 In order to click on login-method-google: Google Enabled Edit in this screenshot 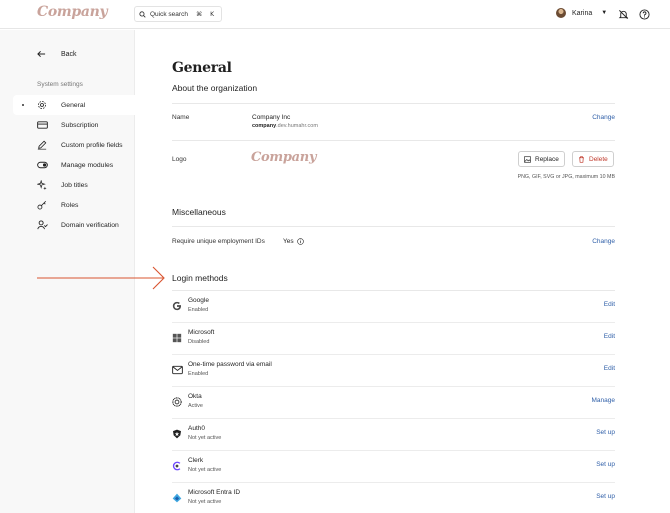, I will do `click(393, 307)`.